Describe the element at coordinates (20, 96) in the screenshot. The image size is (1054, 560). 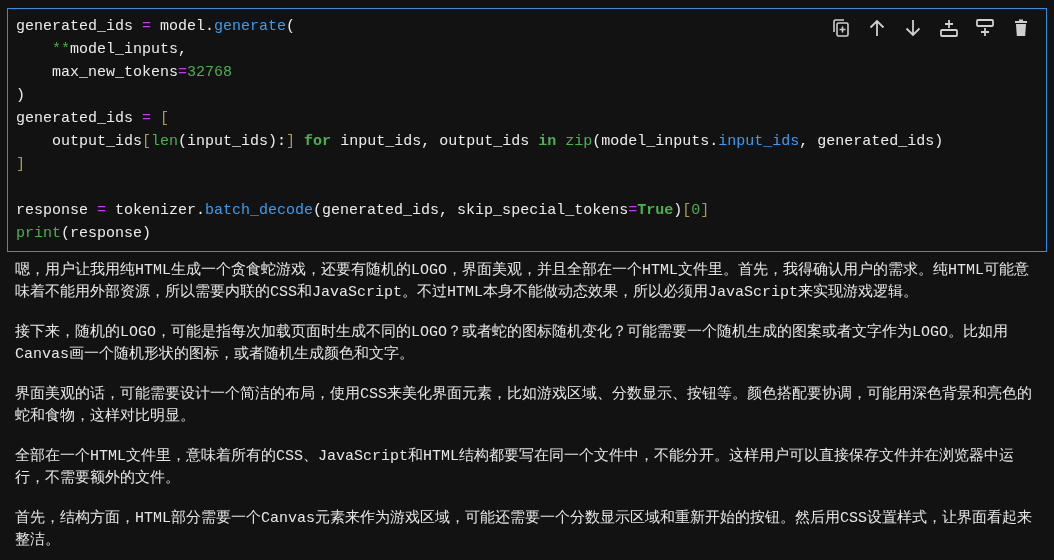
I see `code-line: )` at that location.